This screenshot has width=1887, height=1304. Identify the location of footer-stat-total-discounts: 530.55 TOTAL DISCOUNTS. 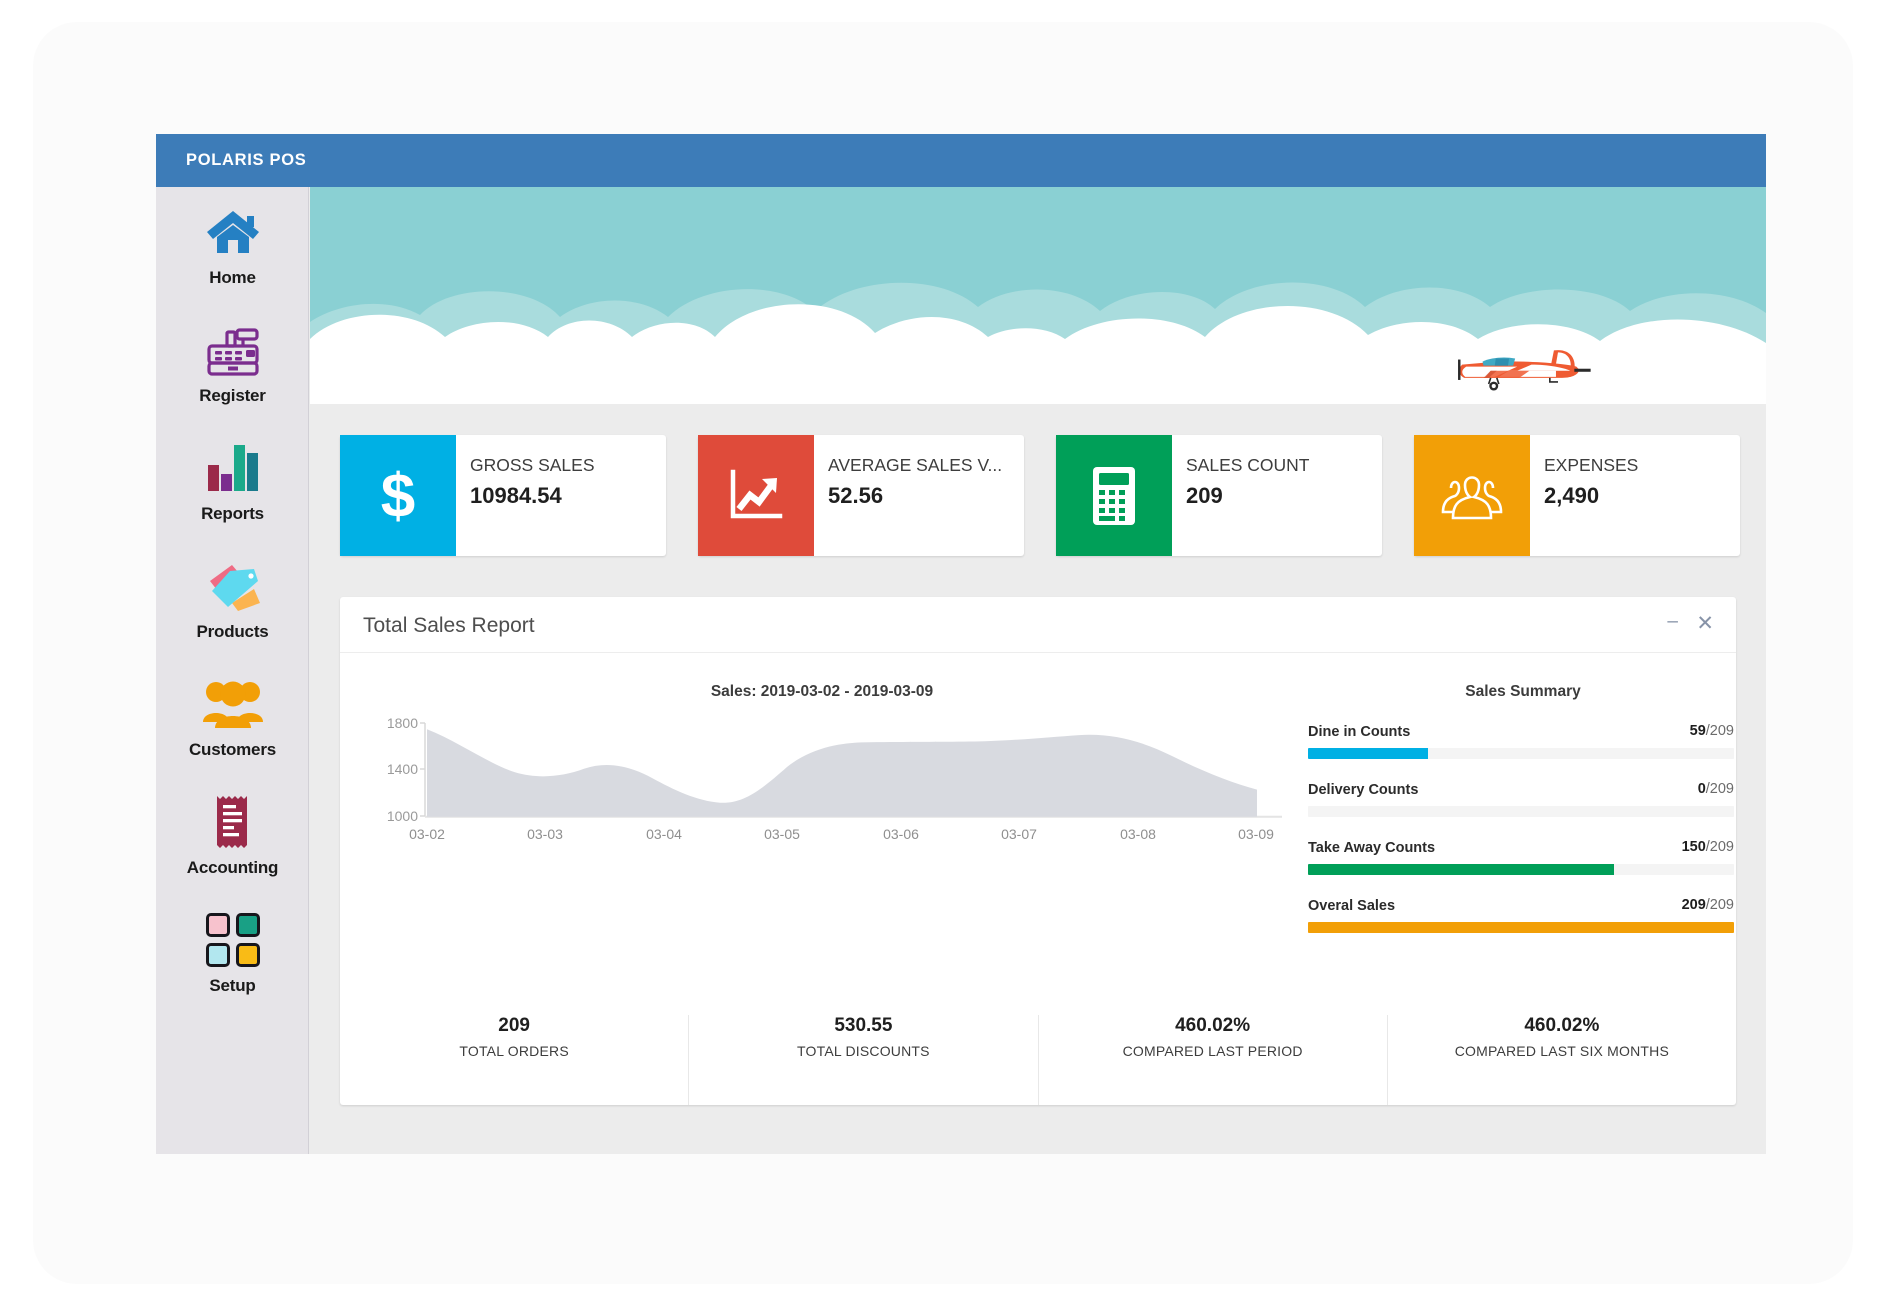
(864, 1060).